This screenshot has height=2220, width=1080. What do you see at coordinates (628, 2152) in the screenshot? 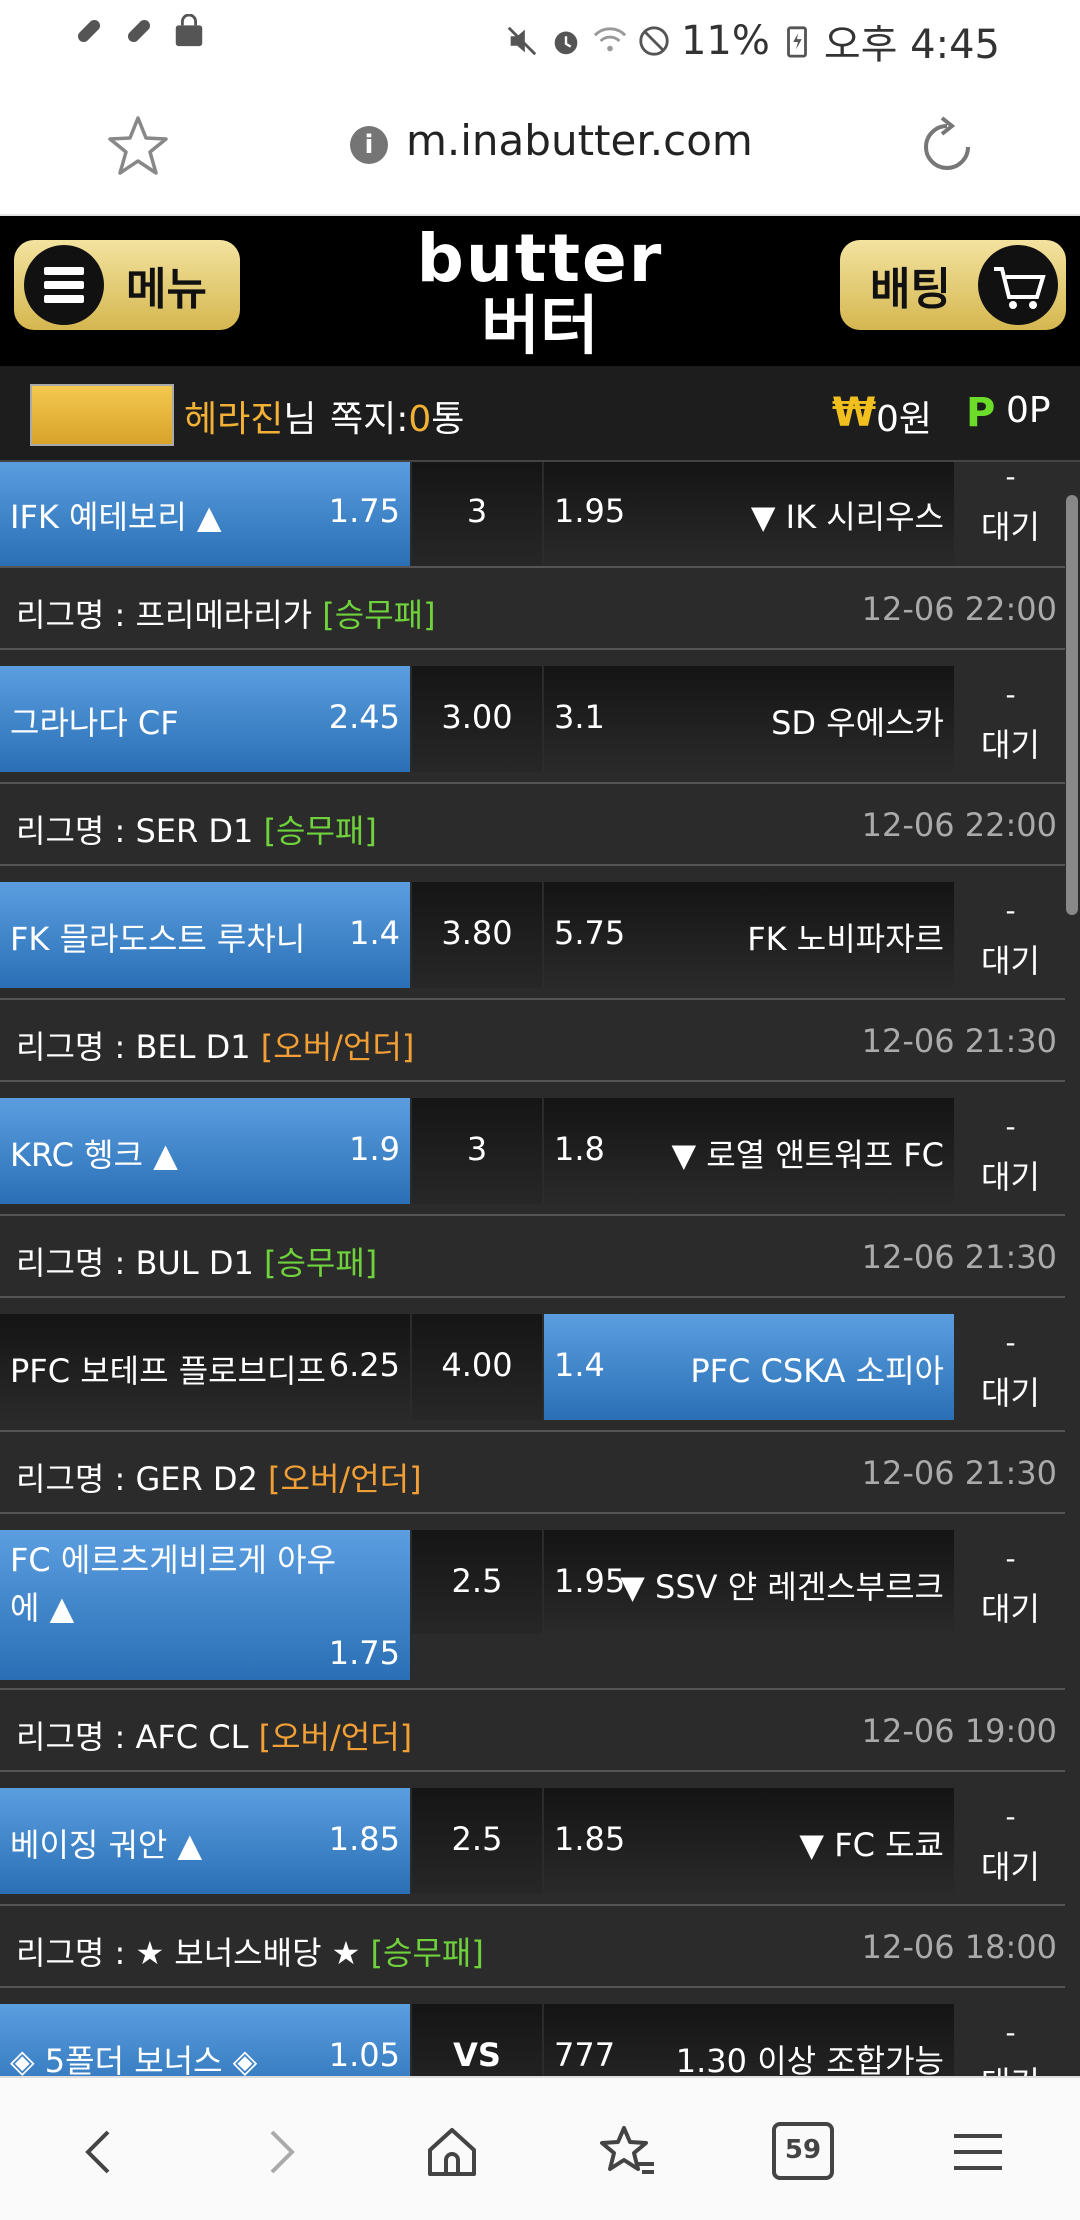
I see `bookmarks-icon` at bounding box center [628, 2152].